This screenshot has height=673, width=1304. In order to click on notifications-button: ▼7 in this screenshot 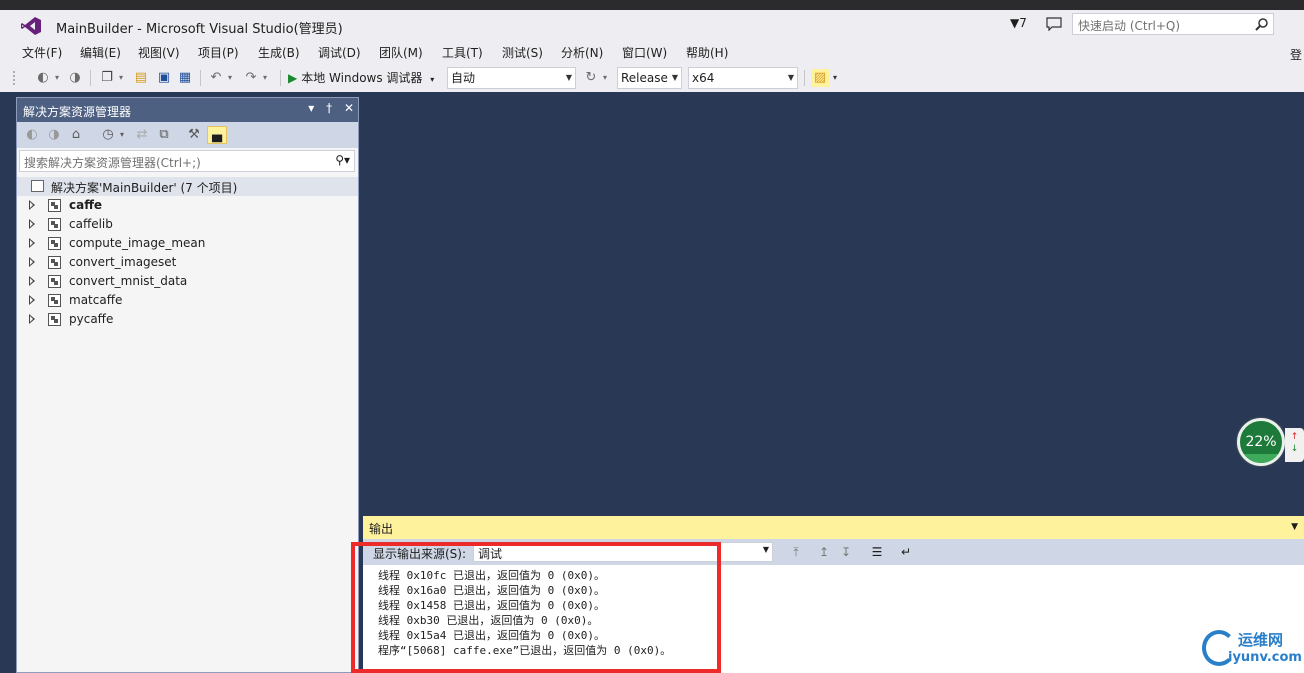, I will do `click(1018, 23)`.